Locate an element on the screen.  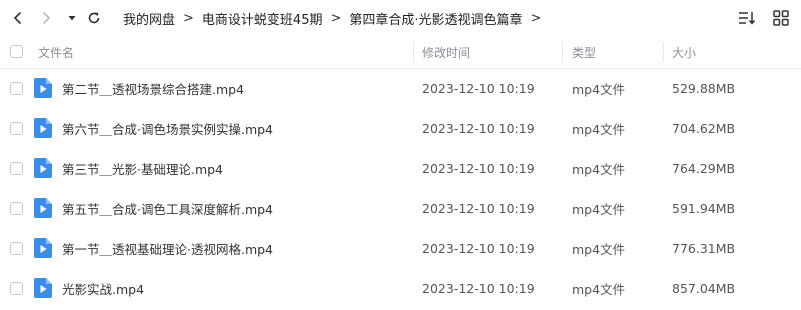
column-header-name: 文件名 is located at coordinates (56, 52).